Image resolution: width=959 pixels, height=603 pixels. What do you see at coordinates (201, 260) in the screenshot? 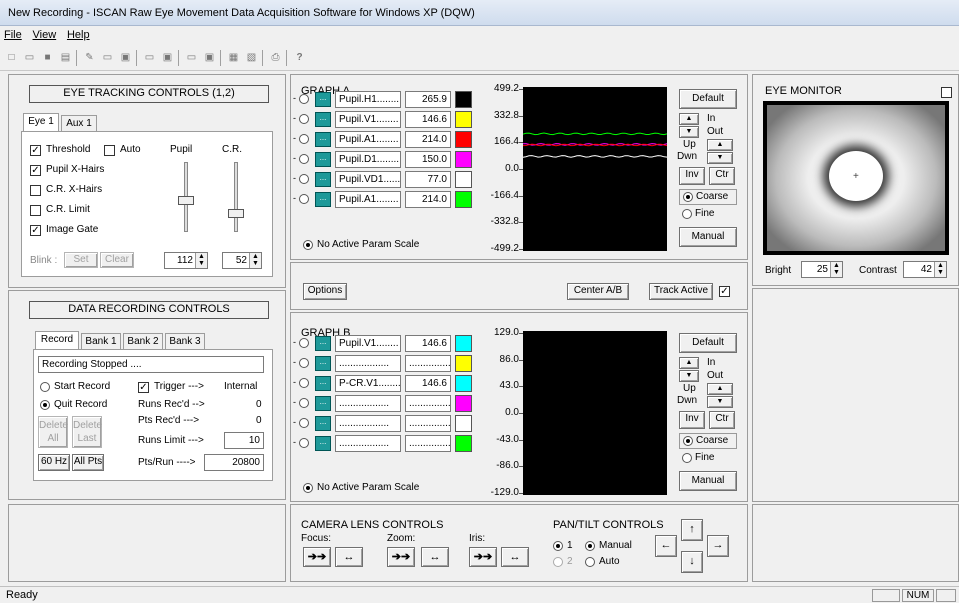
I see `spin-arrows-icon: ▲ ▼` at bounding box center [201, 260].